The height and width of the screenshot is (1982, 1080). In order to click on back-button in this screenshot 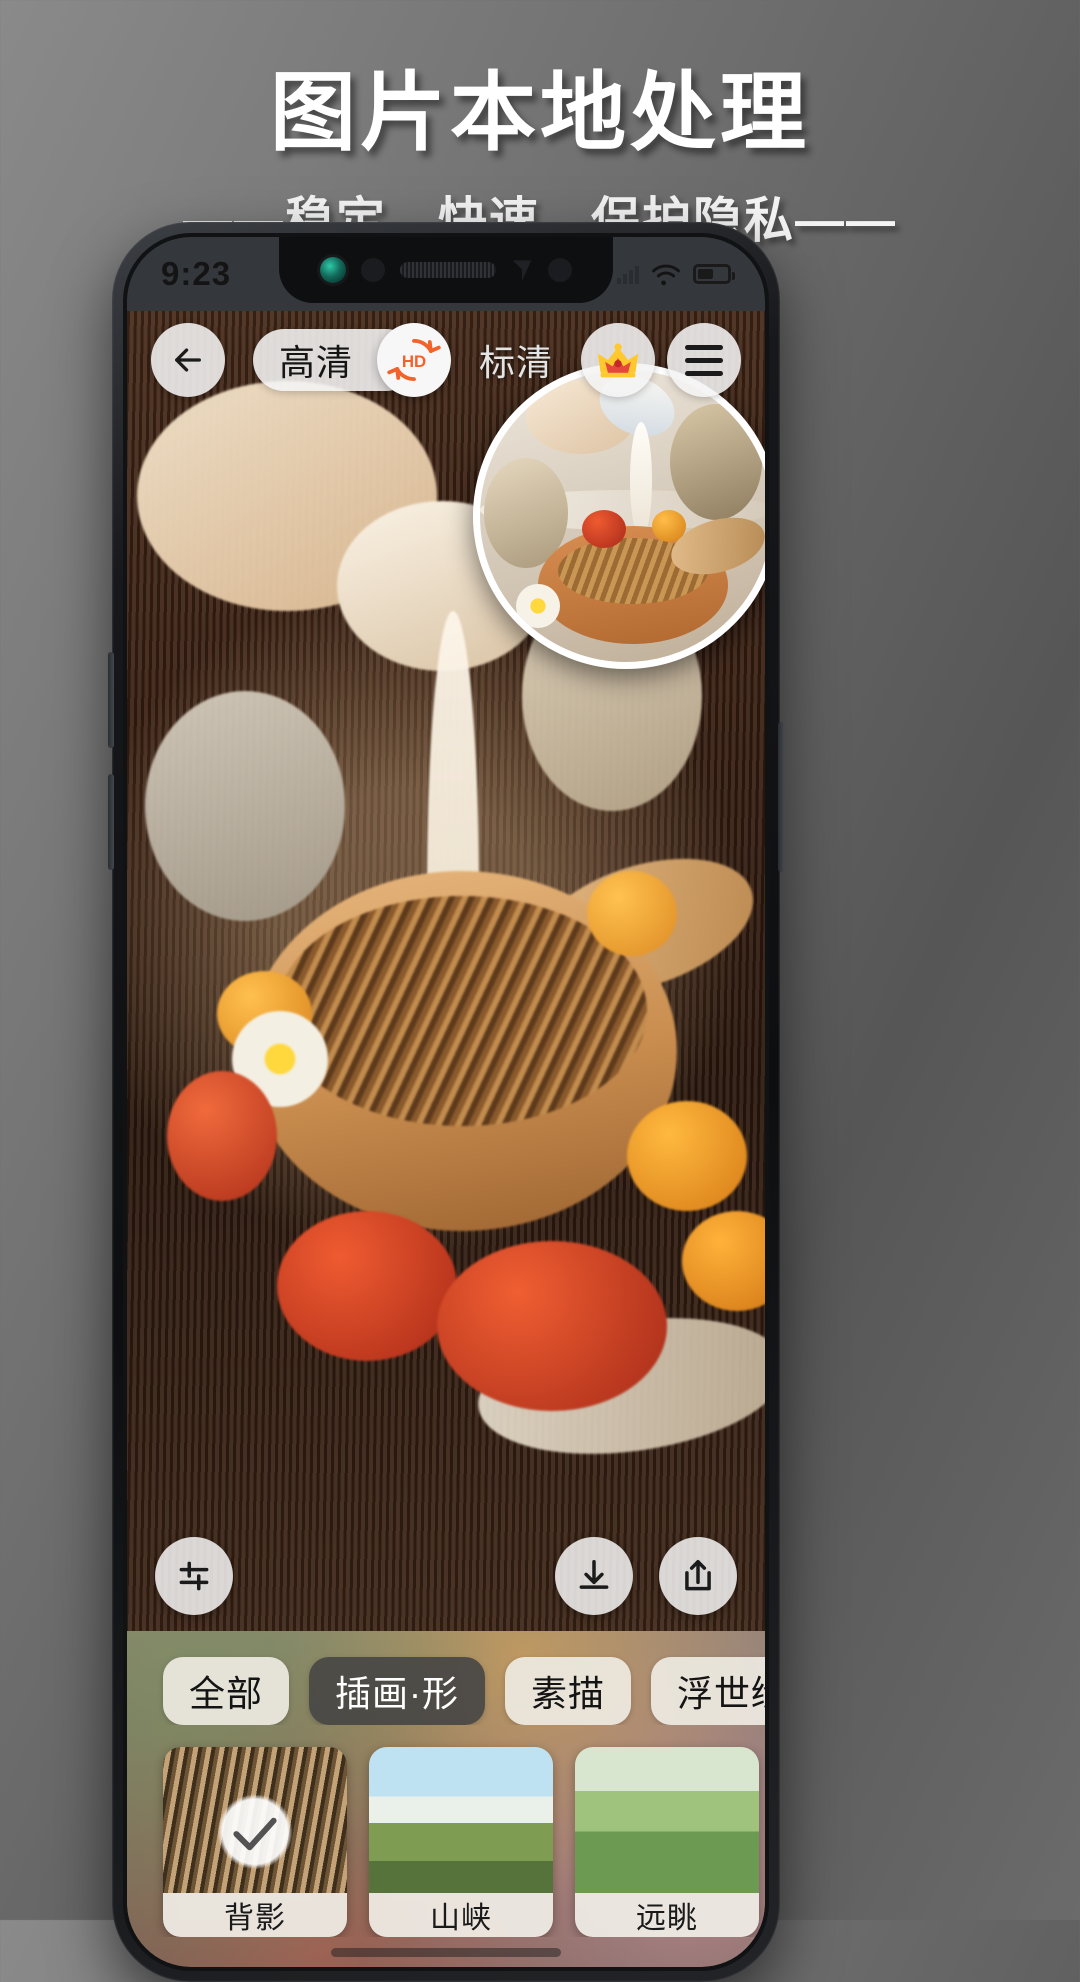, I will do `click(188, 360)`.